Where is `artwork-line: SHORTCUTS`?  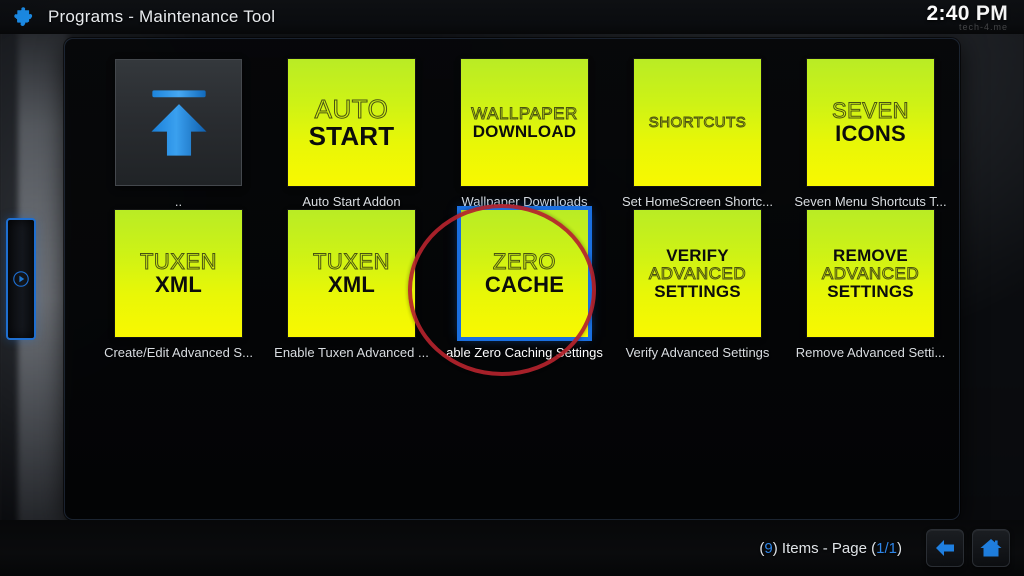
artwork-line: SHORTCUTS is located at coordinates (697, 122).